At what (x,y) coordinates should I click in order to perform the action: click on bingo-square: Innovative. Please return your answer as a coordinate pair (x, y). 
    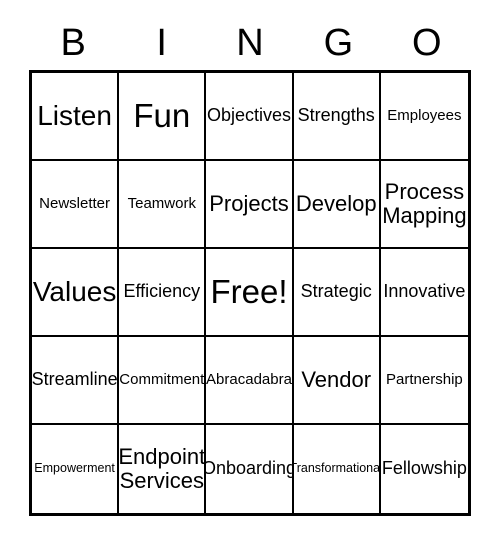
    Looking at the image, I should click on (424, 293).